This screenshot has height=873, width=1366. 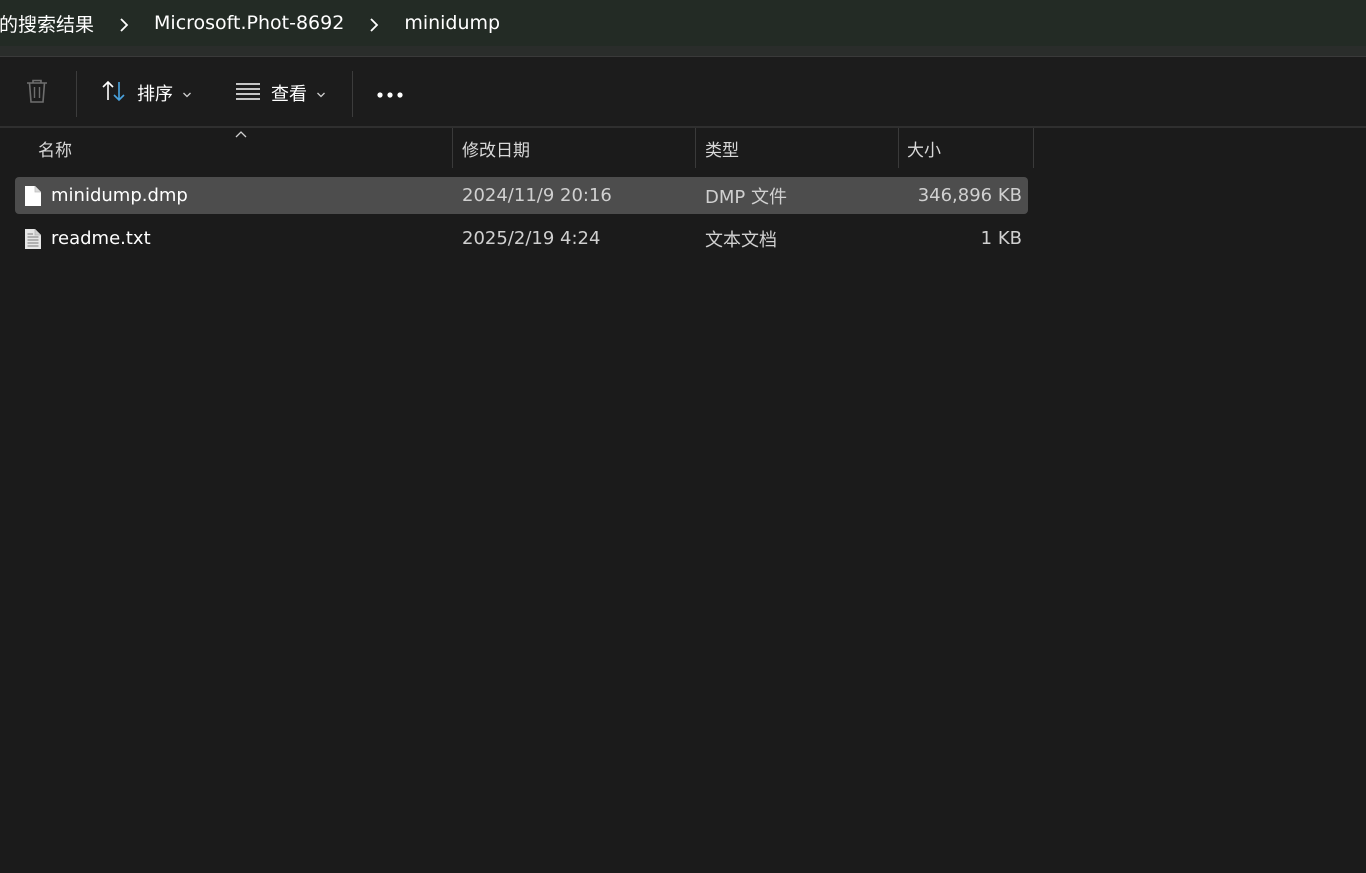 What do you see at coordinates (114, 93) in the screenshot?
I see `sort-icon` at bounding box center [114, 93].